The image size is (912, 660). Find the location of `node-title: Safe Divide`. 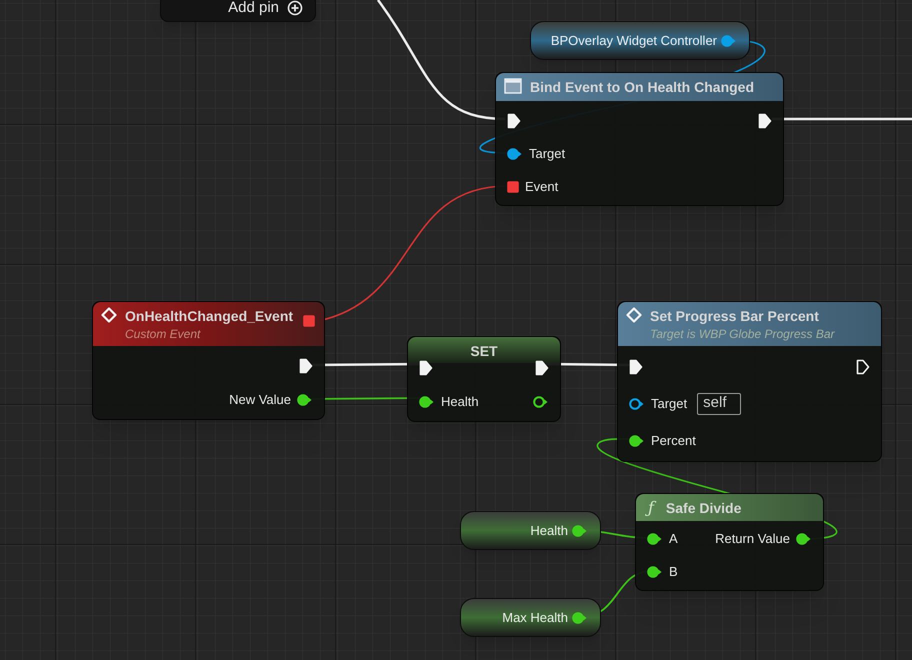

node-title: Safe Divide is located at coordinates (704, 508).